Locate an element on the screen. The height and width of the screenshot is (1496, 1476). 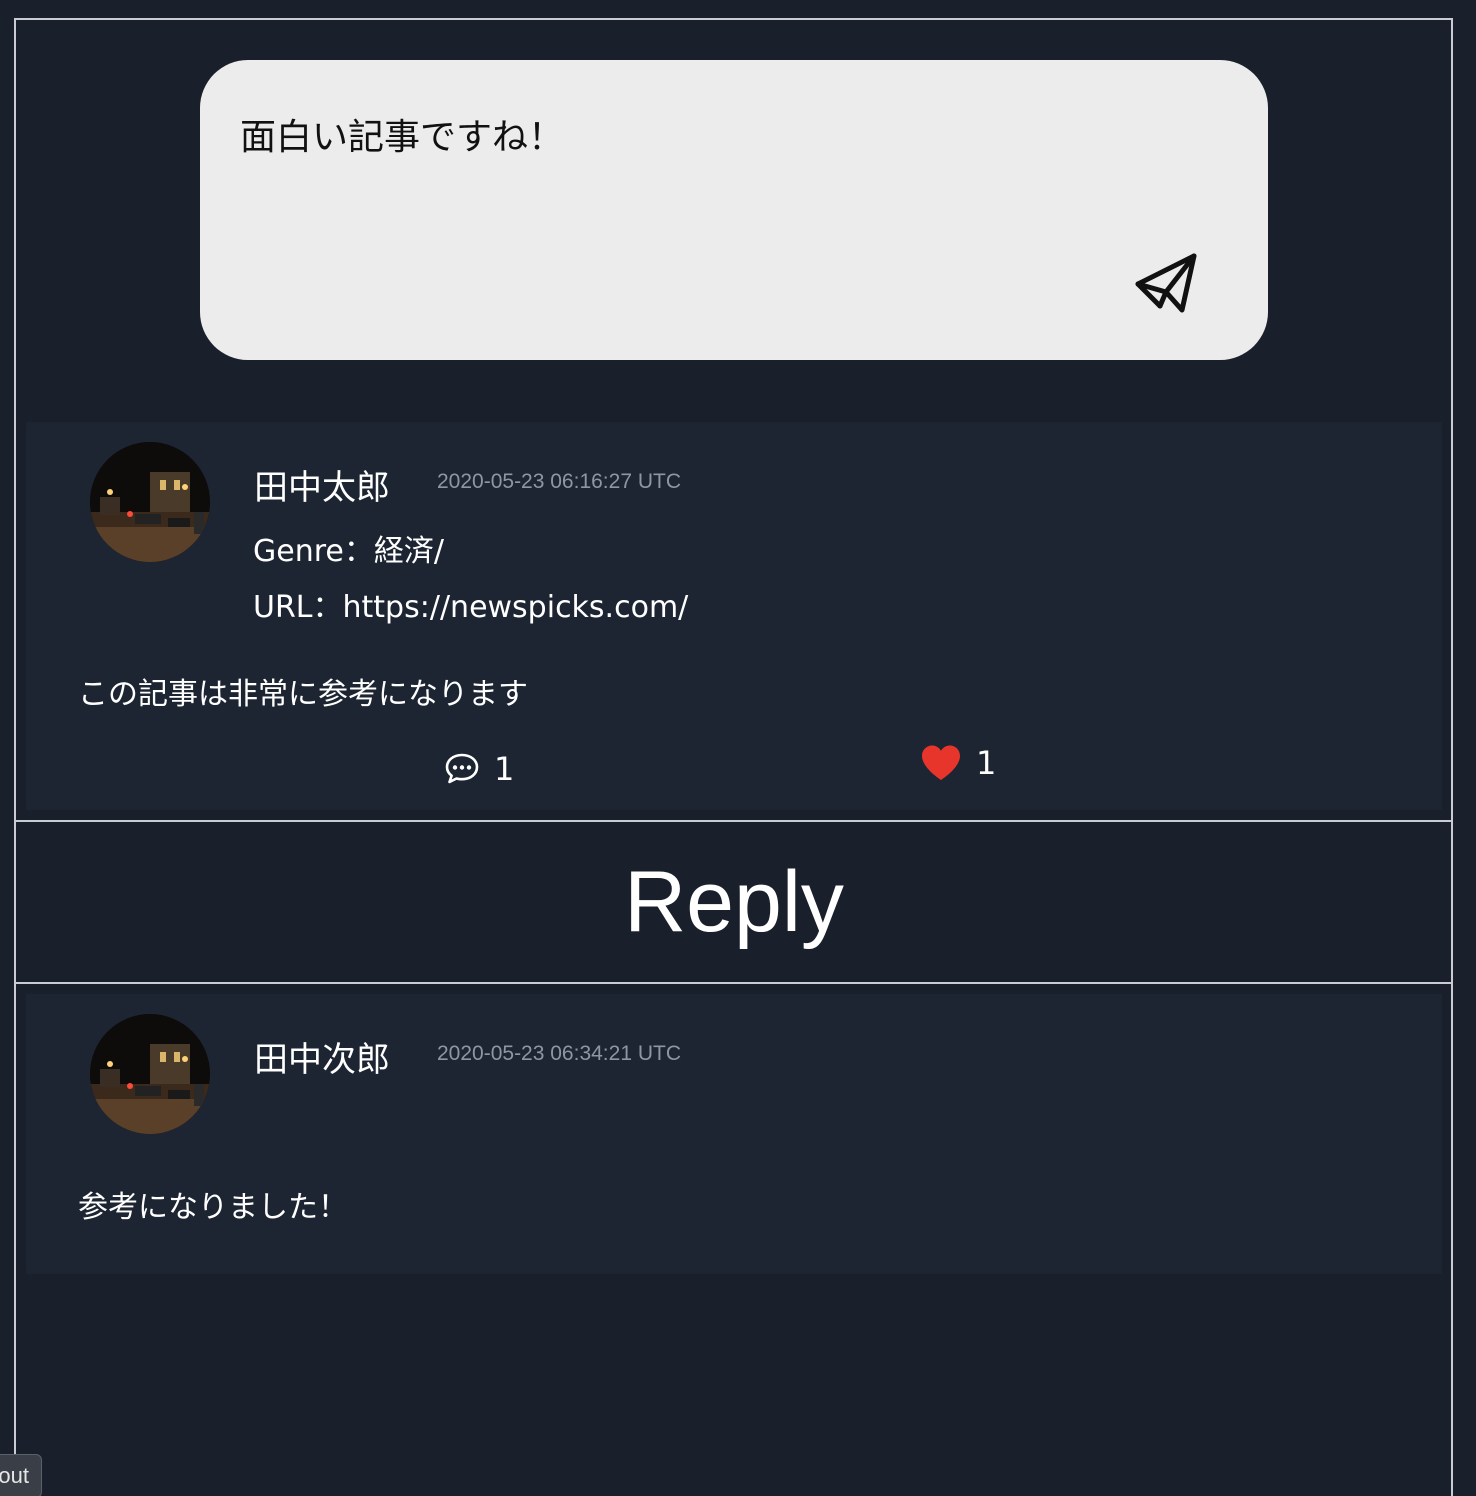
speech-bubble-icon is located at coordinates (462, 768).